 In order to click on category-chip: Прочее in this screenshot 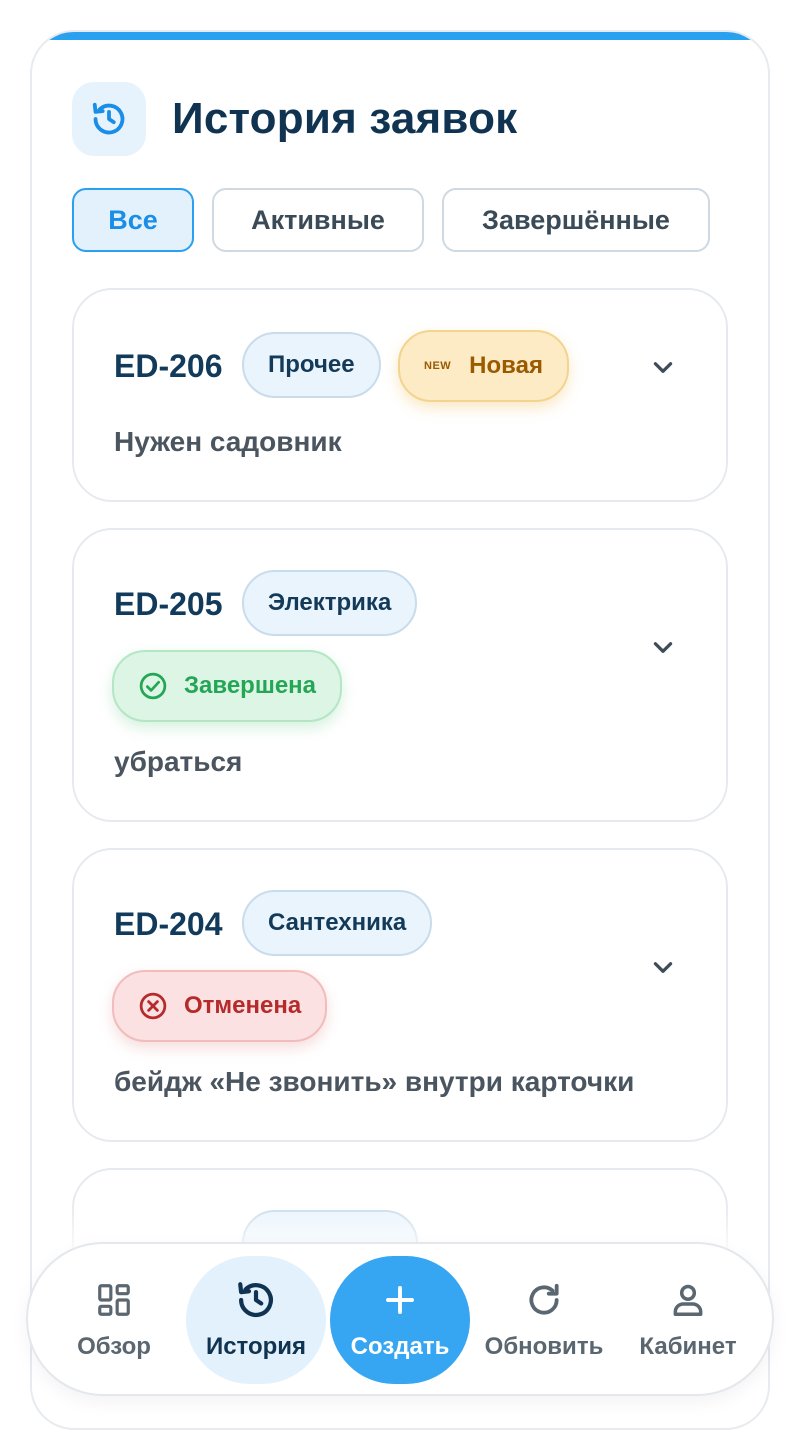, I will do `click(311, 365)`.